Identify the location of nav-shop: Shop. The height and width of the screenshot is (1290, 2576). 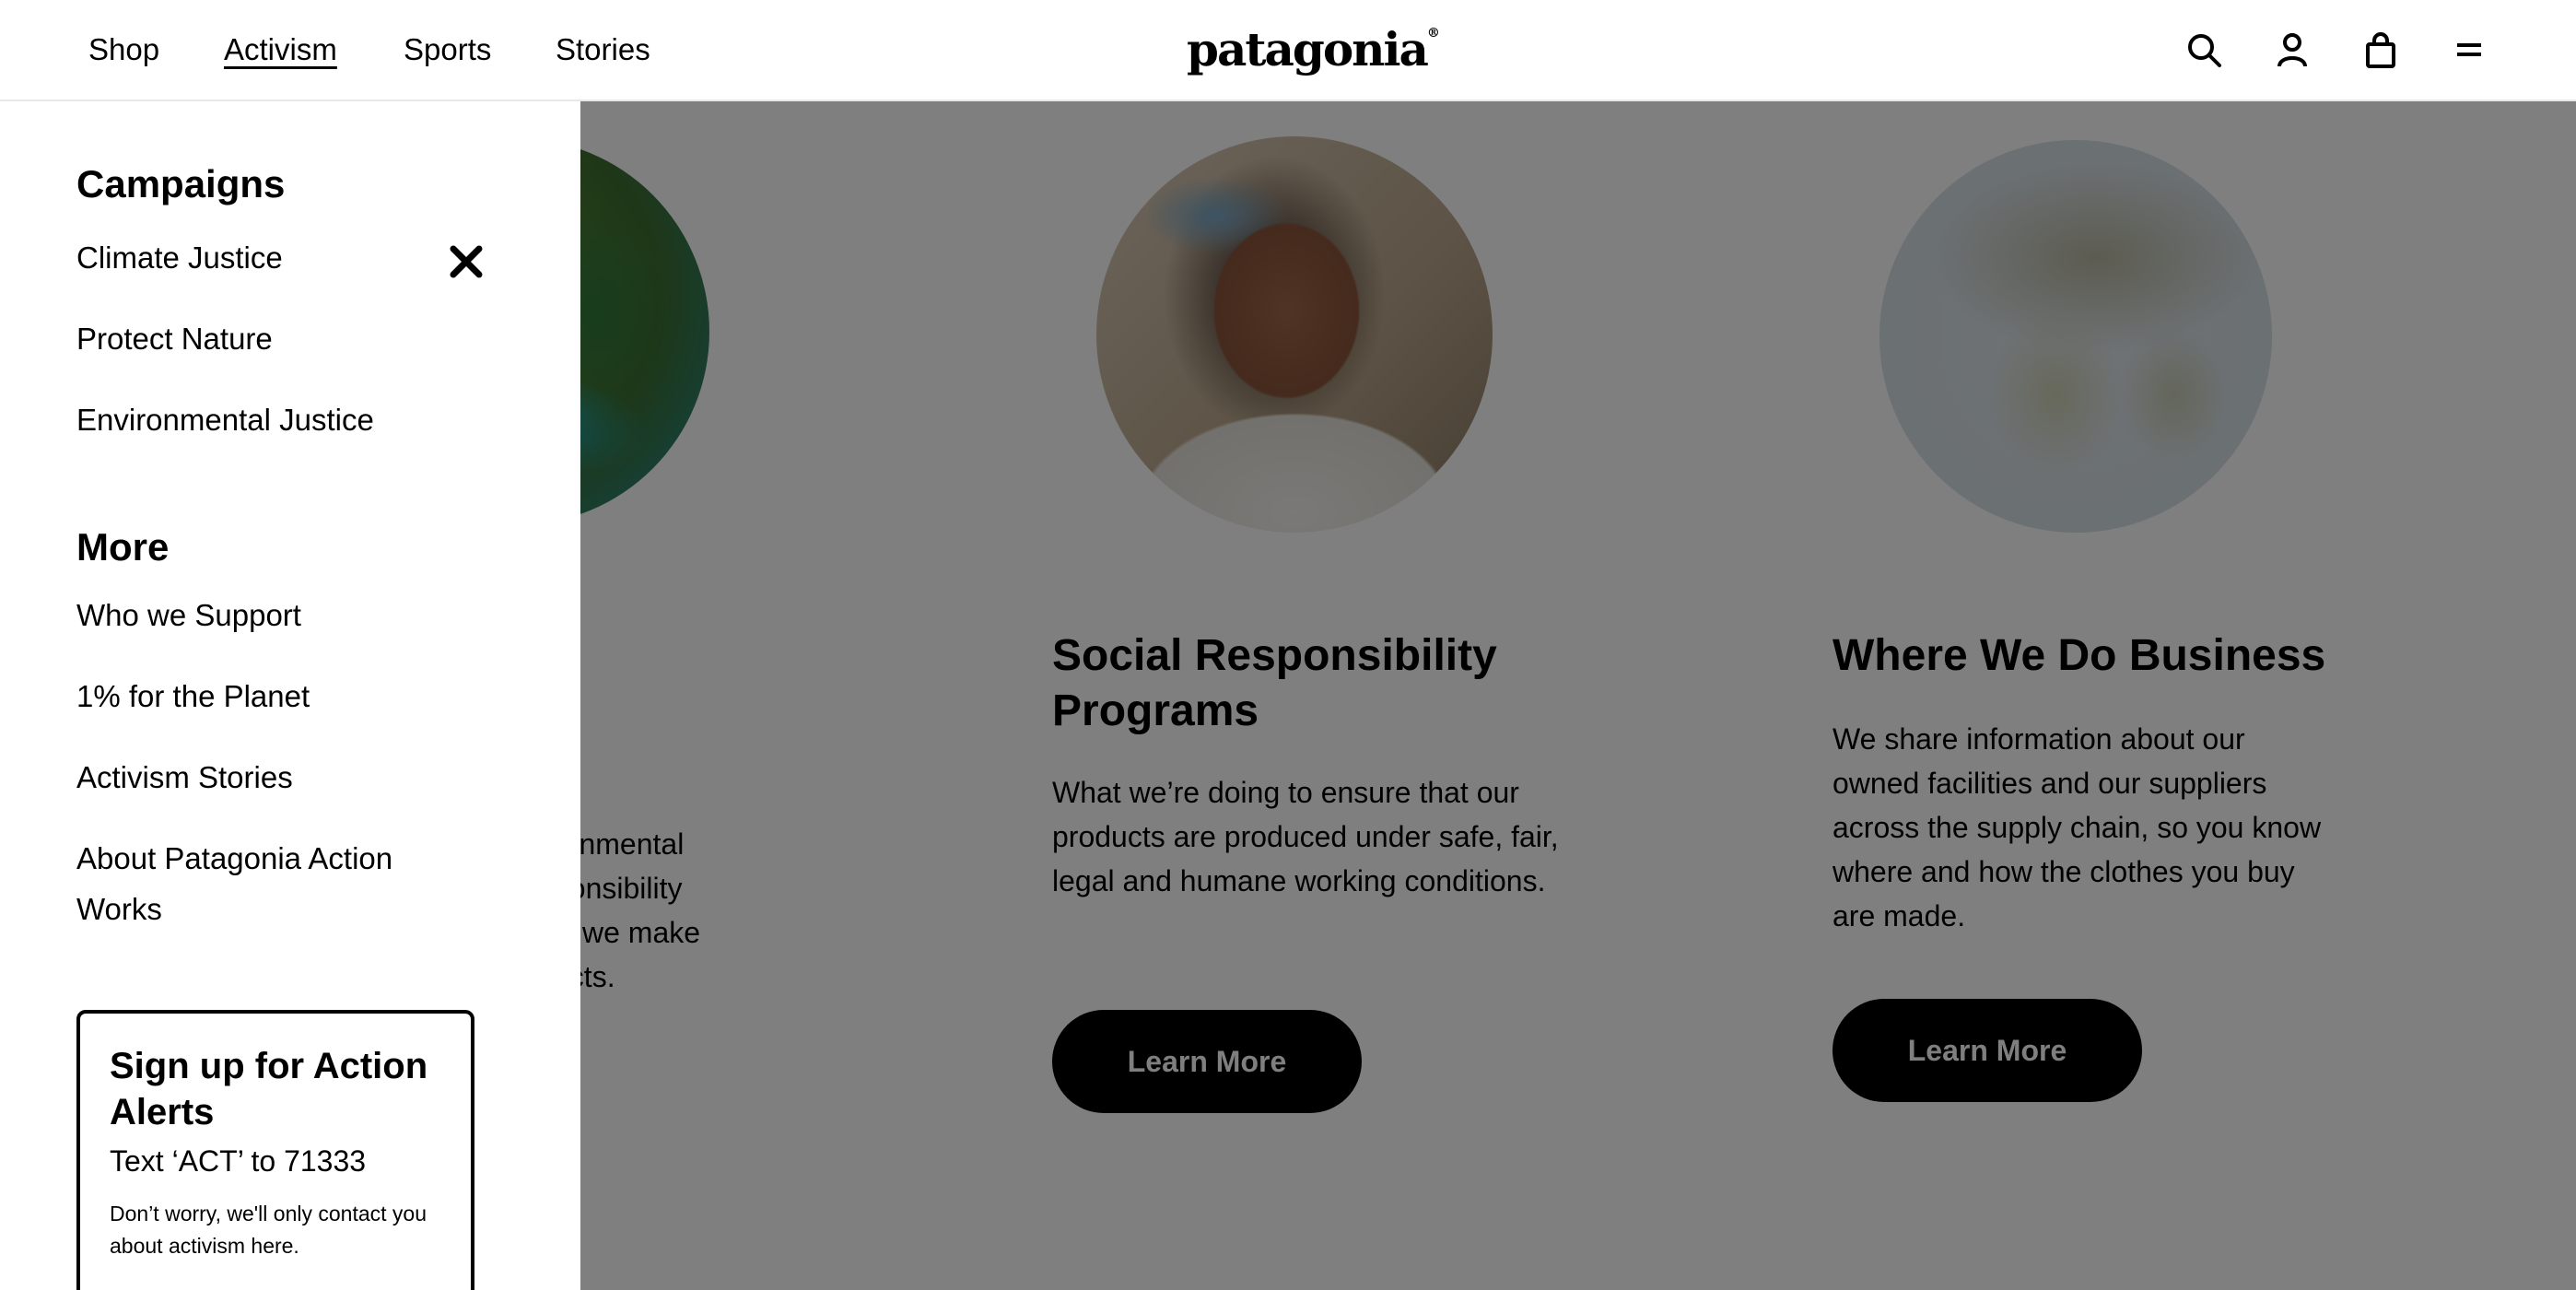
(123, 50).